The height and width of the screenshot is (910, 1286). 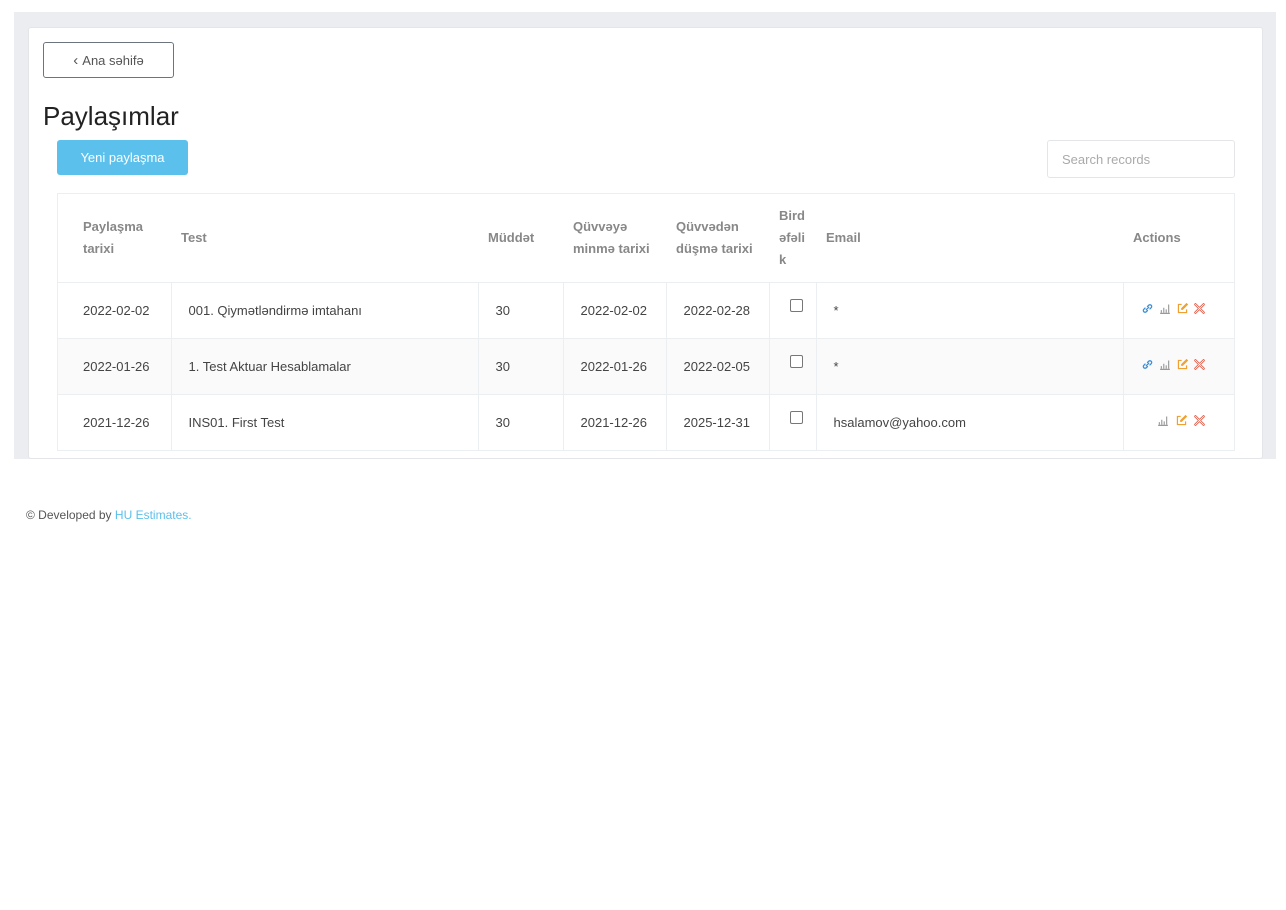 I want to click on chevron-left-icon: ‹, so click(x=76, y=60).